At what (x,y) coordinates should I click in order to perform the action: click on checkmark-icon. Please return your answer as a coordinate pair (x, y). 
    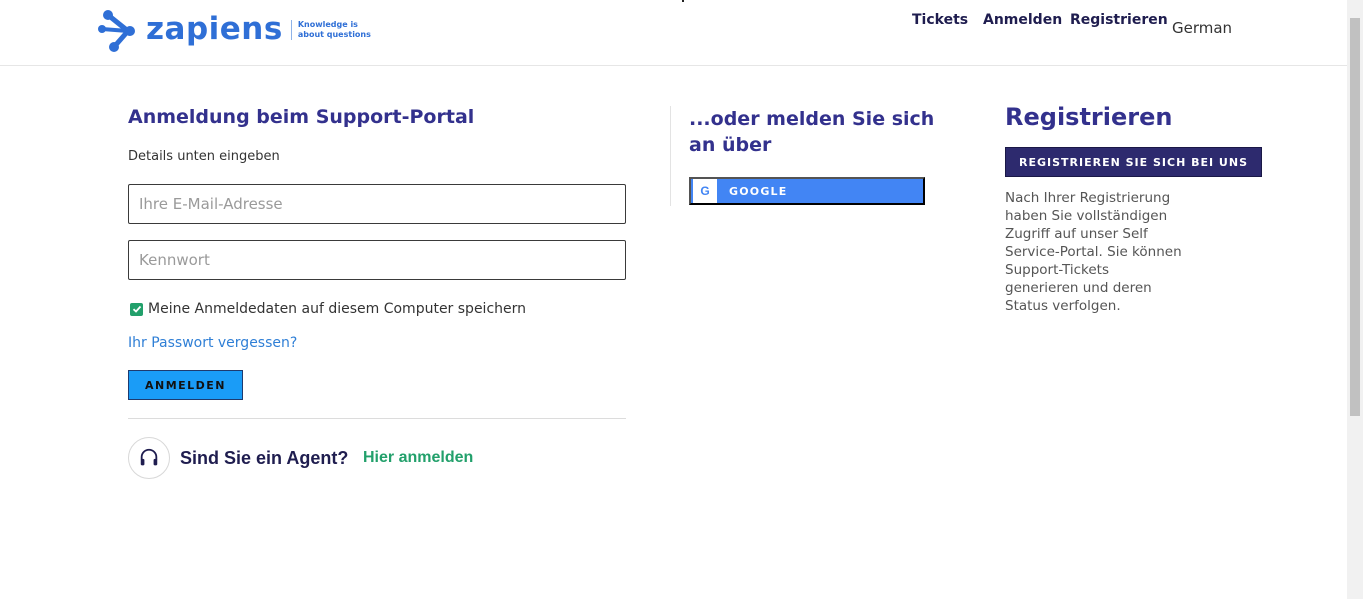
    Looking at the image, I should click on (136, 309).